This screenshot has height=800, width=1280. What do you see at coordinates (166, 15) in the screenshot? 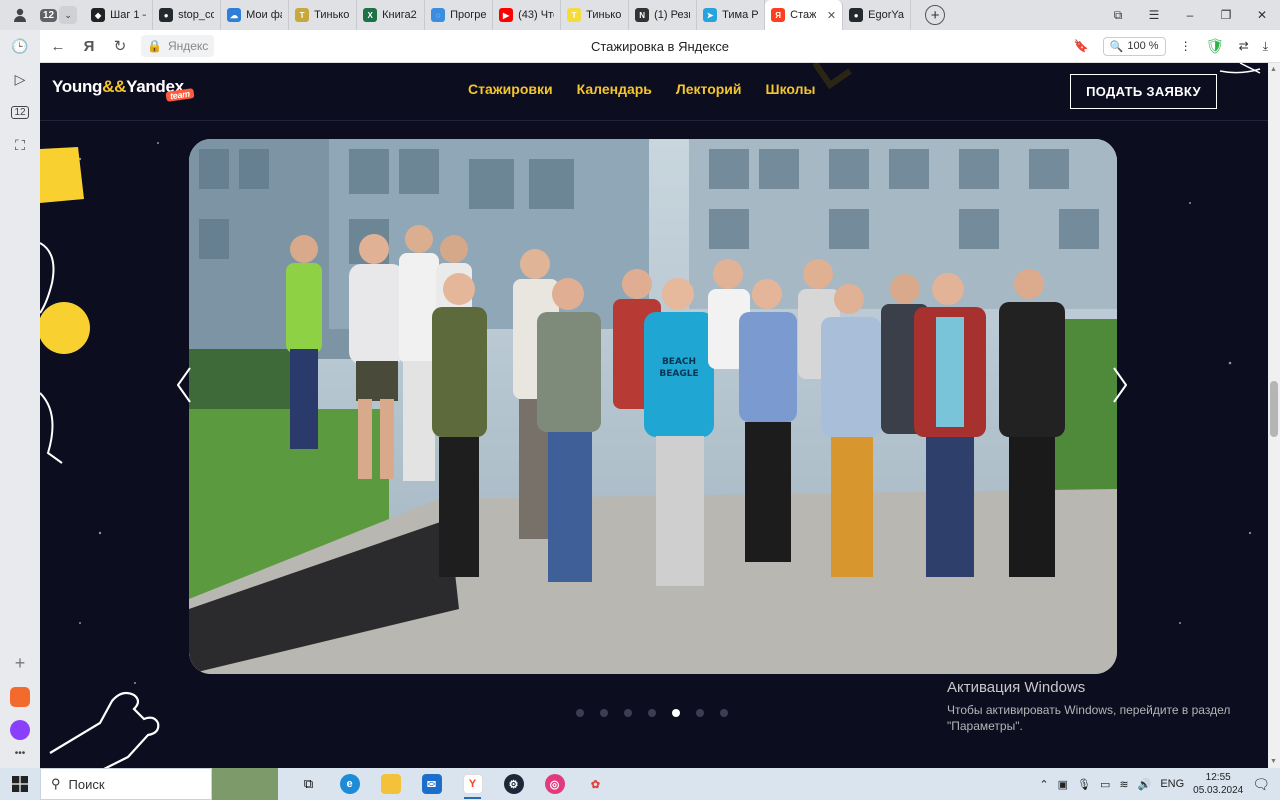
I see `tab-favicon-icon: ●` at bounding box center [166, 15].